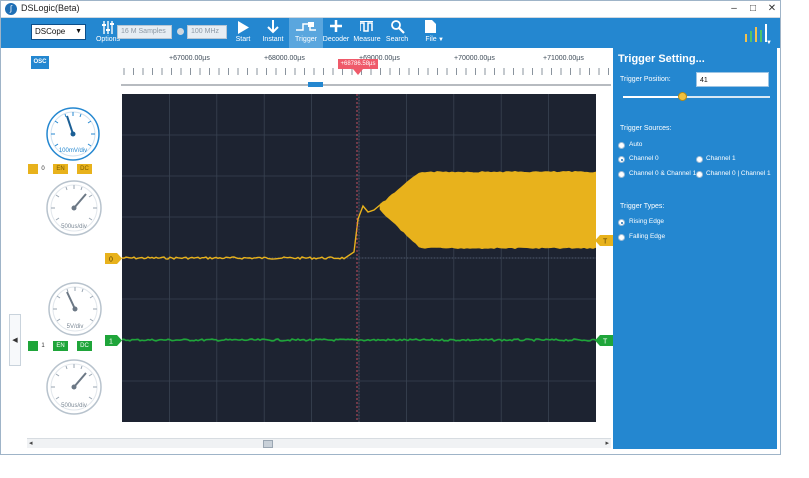 The image size is (809, 478). What do you see at coordinates (738, 173) in the screenshot?
I see `source-ch0-or-ch1-label: Channel 0 | Channel 1` at bounding box center [738, 173].